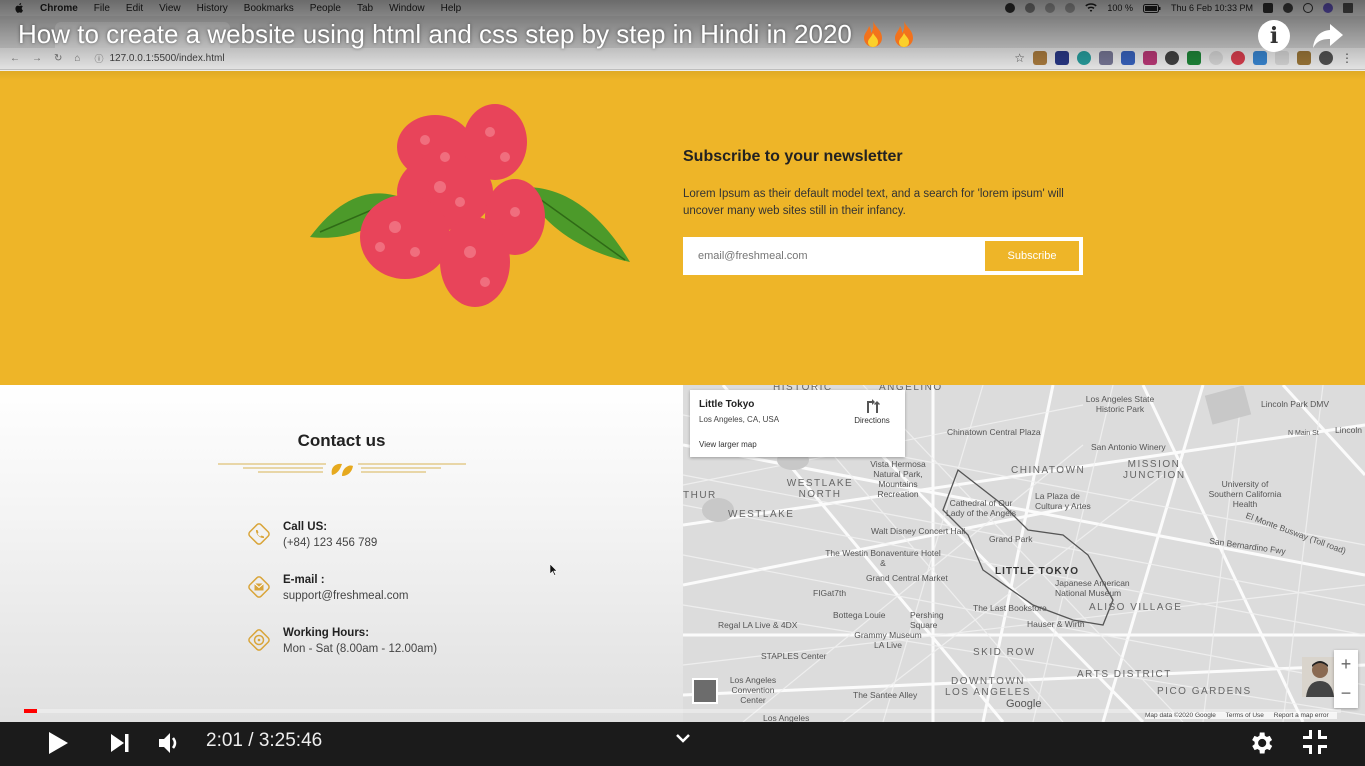 The height and width of the screenshot is (766, 1365). I want to click on next-icon, so click(120, 743).